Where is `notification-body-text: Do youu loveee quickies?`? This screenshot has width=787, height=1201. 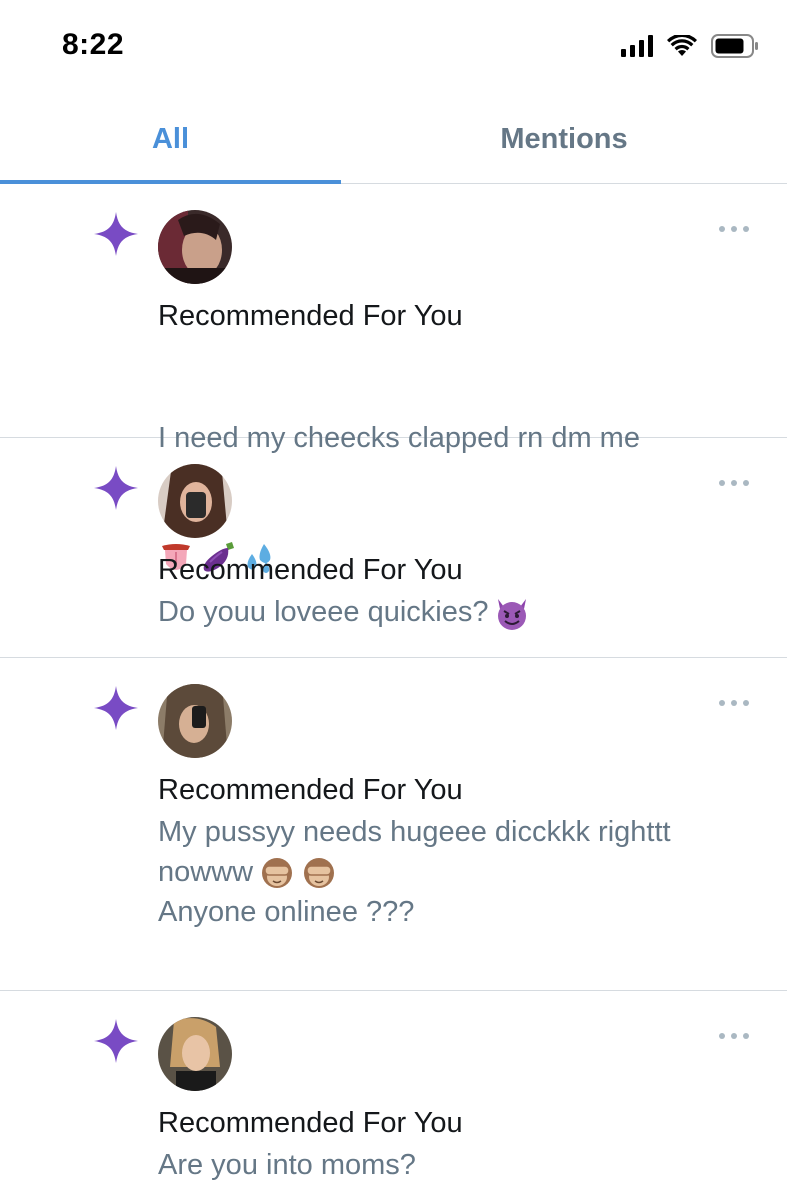
notification-body-text: Do youu loveee quickies? is located at coordinates (323, 612).